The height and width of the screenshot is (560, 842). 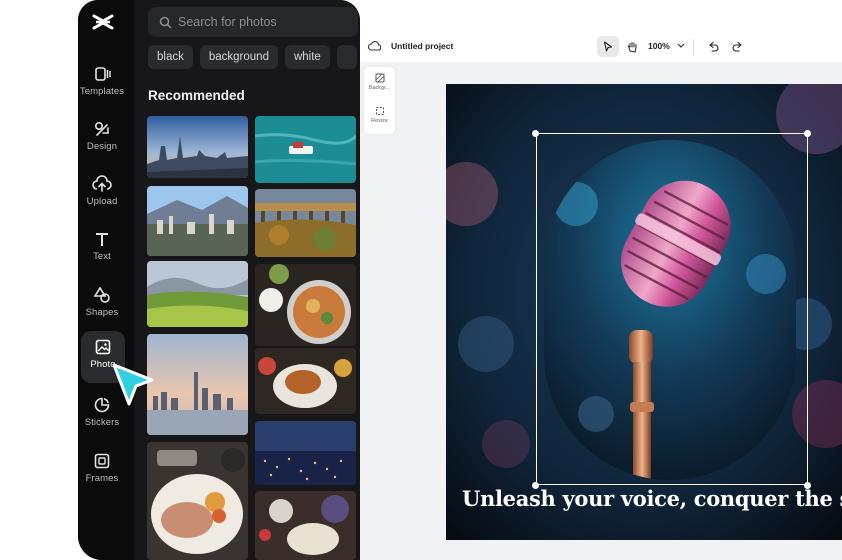 I want to click on rail-item-design: Design, so click(x=102, y=139).